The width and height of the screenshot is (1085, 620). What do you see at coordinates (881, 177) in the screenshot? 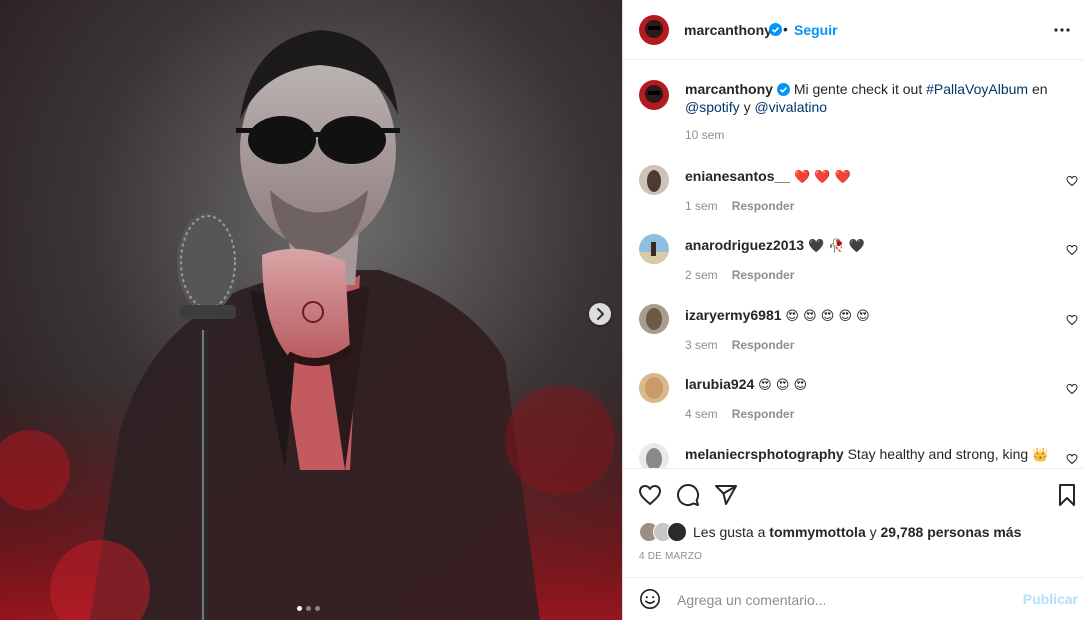
I see `comment-text: enianesantos__ ❤️ ❤️ ❤️` at bounding box center [881, 177].